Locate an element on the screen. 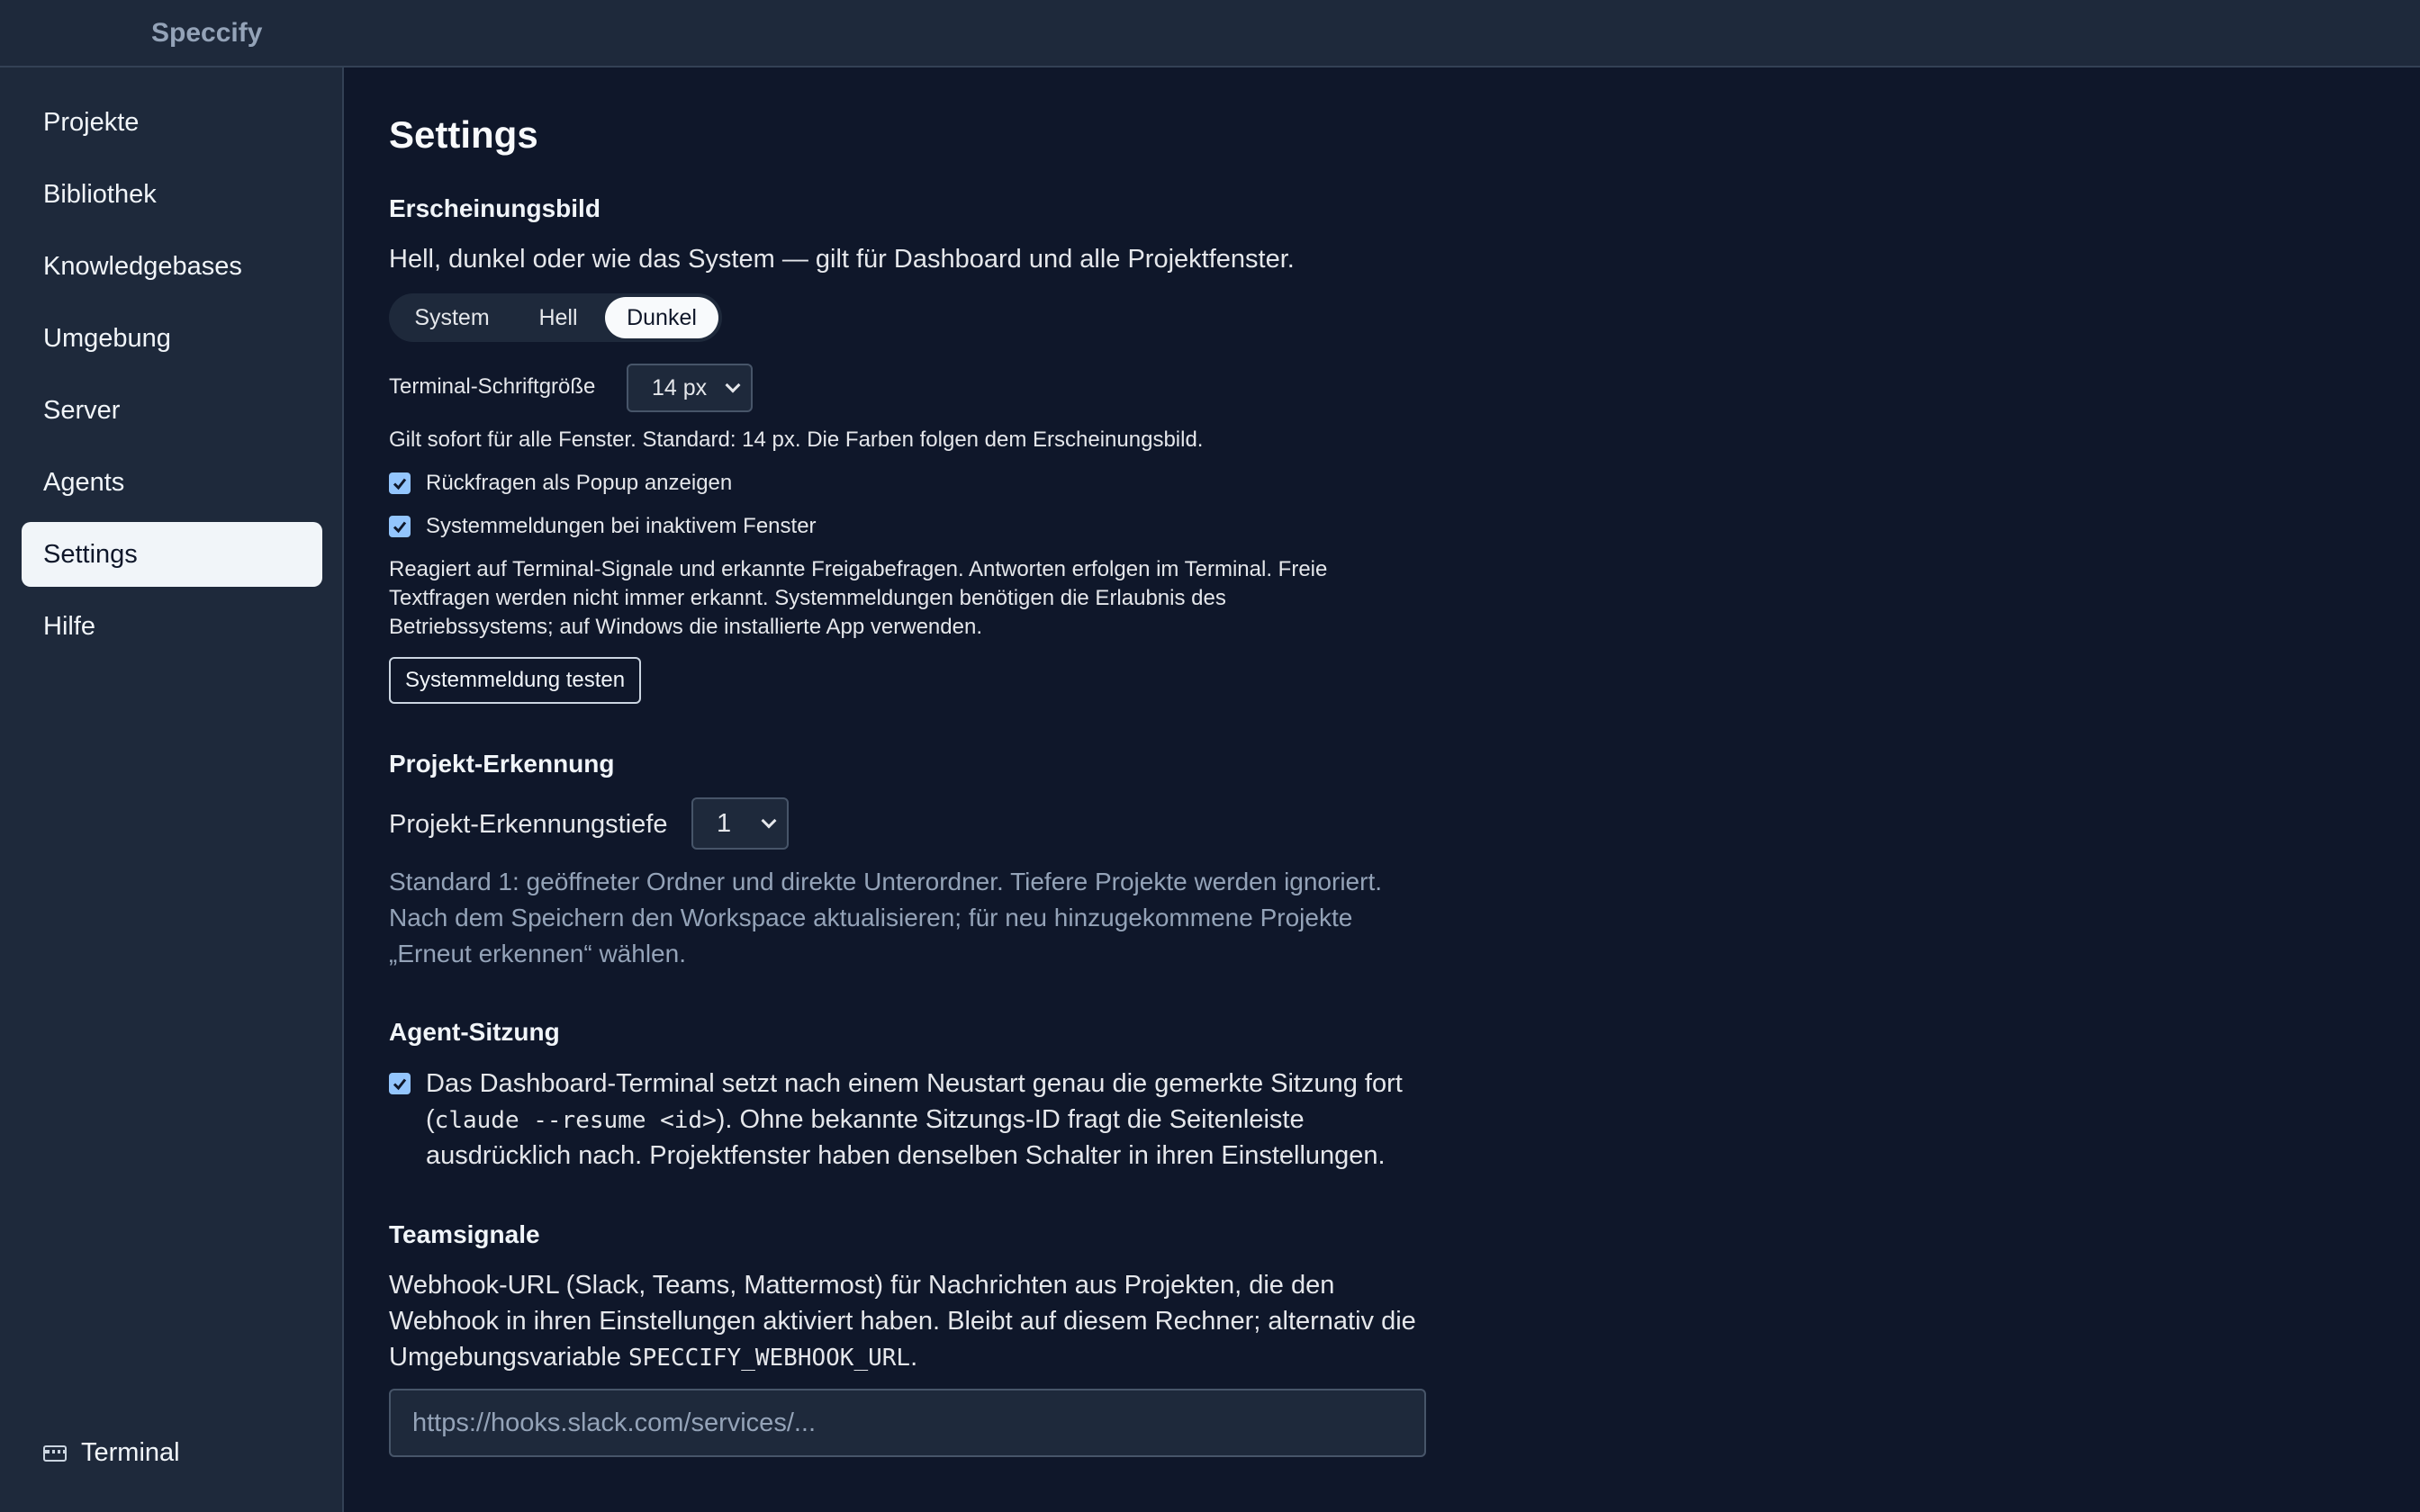 The height and width of the screenshot is (1512, 2420). theme-option-system: System is located at coordinates (452, 317).